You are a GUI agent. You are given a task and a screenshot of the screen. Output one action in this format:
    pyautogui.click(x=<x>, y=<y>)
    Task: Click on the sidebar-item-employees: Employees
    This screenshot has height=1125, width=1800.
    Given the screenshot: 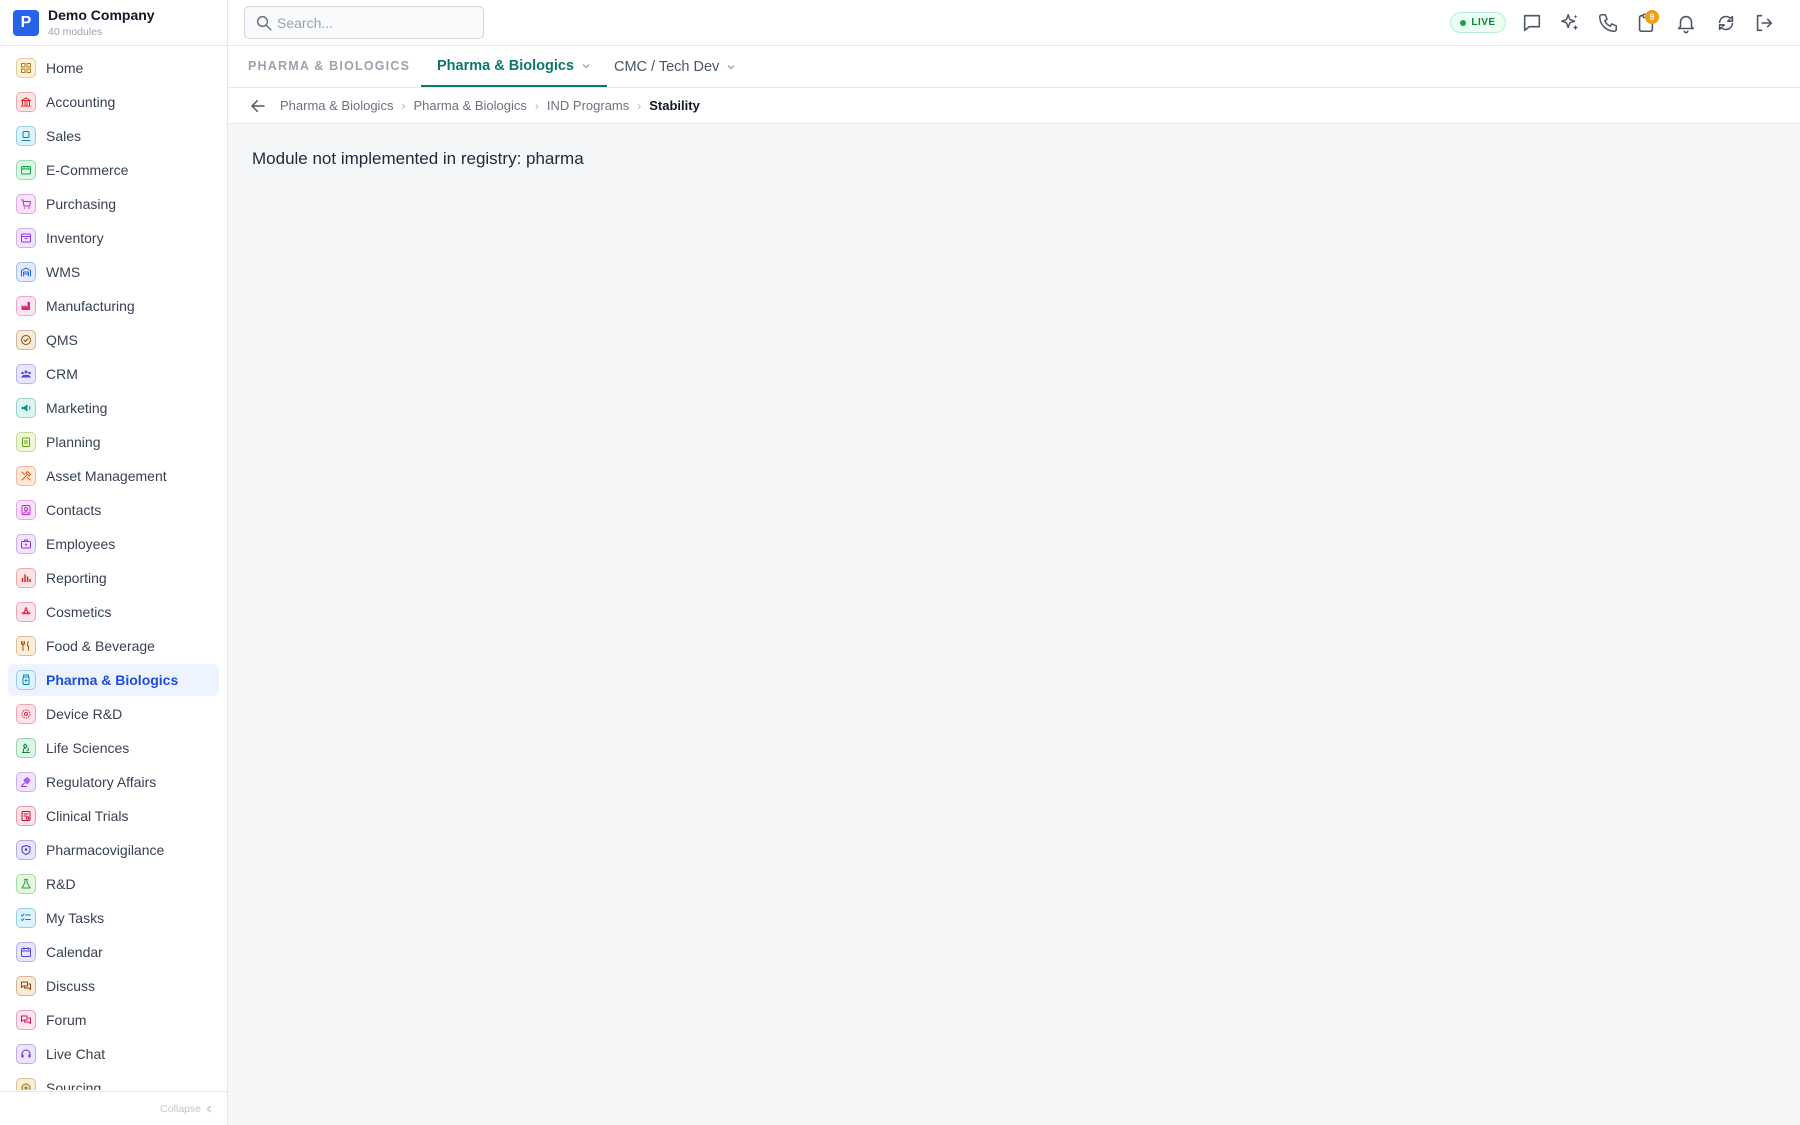 What is the action you would take?
    pyautogui.click(x=113, y=544)
    